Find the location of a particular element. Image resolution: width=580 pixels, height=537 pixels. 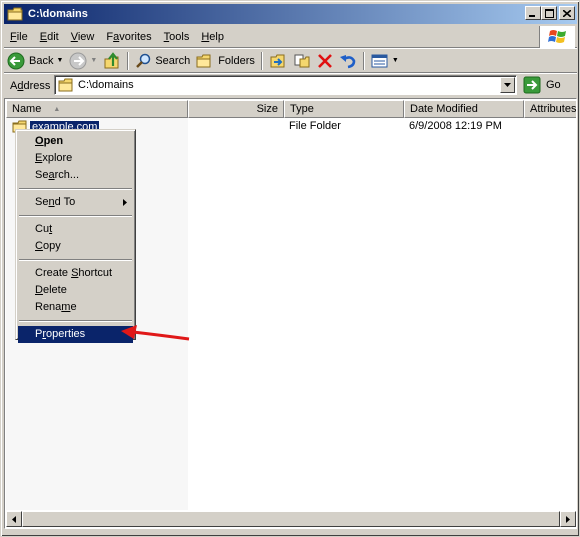

maximize-button is located at coordinates (549, 13).